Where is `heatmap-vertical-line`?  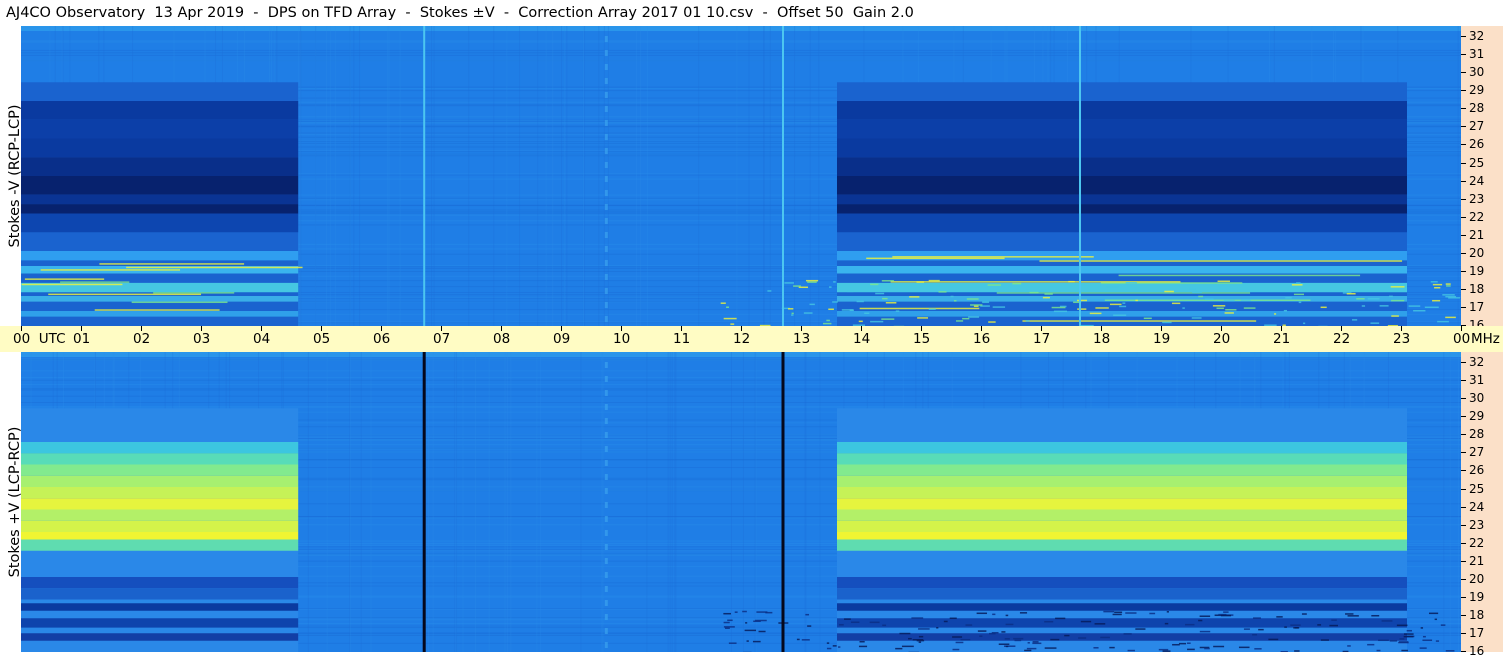 heatmap-vertical-line is located at coordinates (783, 502).